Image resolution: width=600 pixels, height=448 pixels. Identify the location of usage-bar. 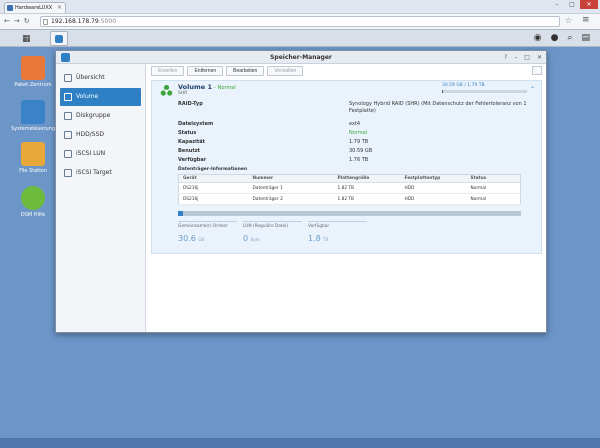
(484, 91).